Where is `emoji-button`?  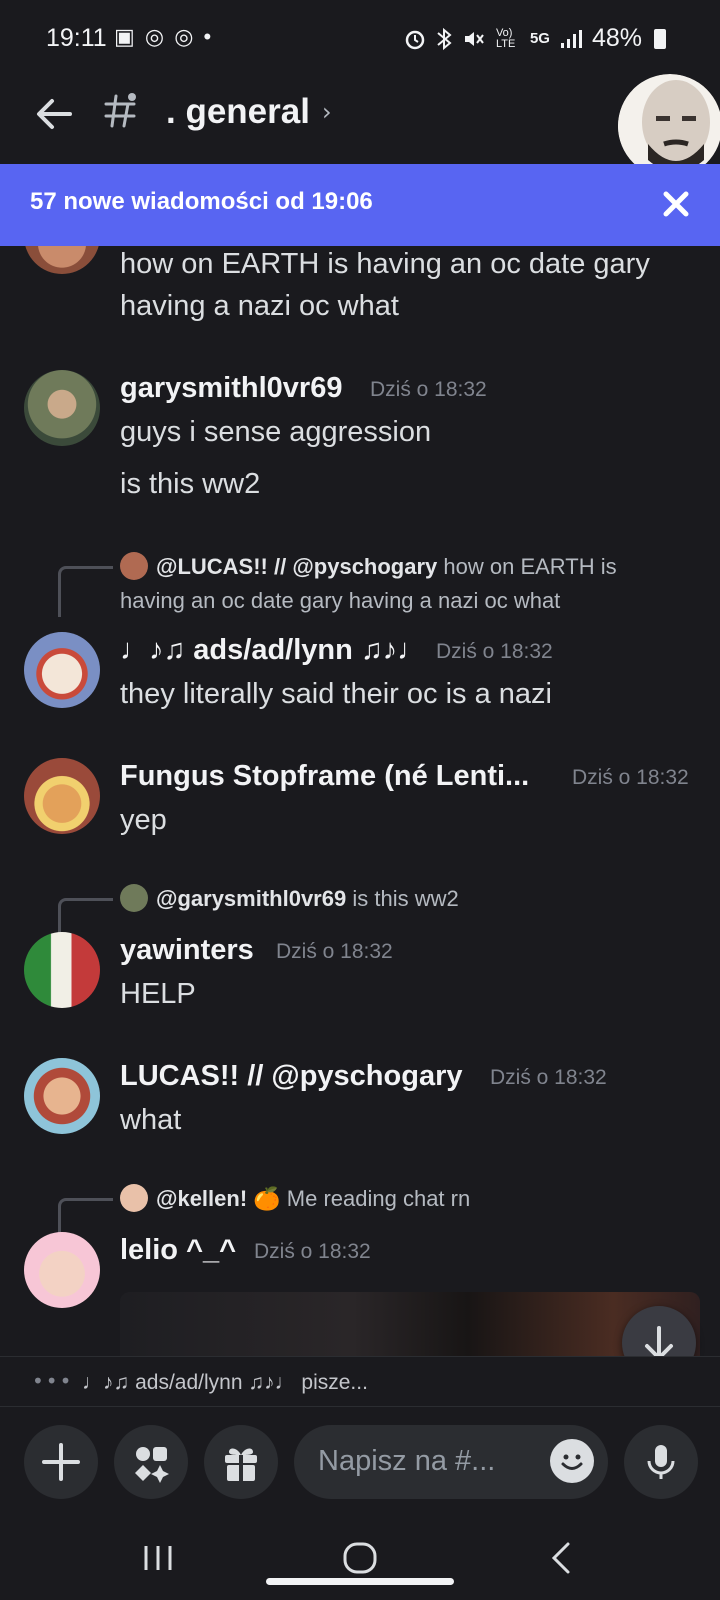 emoji-button is located at coordinates (572, 1461).